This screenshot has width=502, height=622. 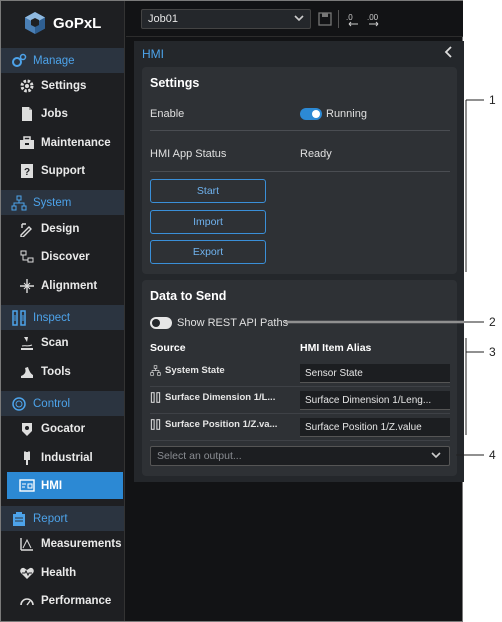 I want to click on running-label: Running, so click(x=346, y=114).